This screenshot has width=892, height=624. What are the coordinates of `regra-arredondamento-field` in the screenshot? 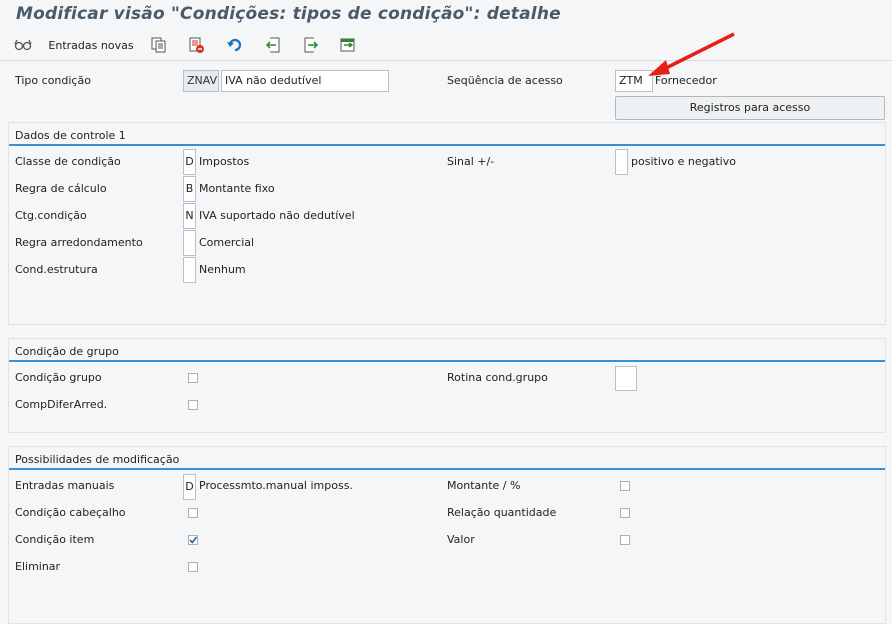 It's located at (189, 243).